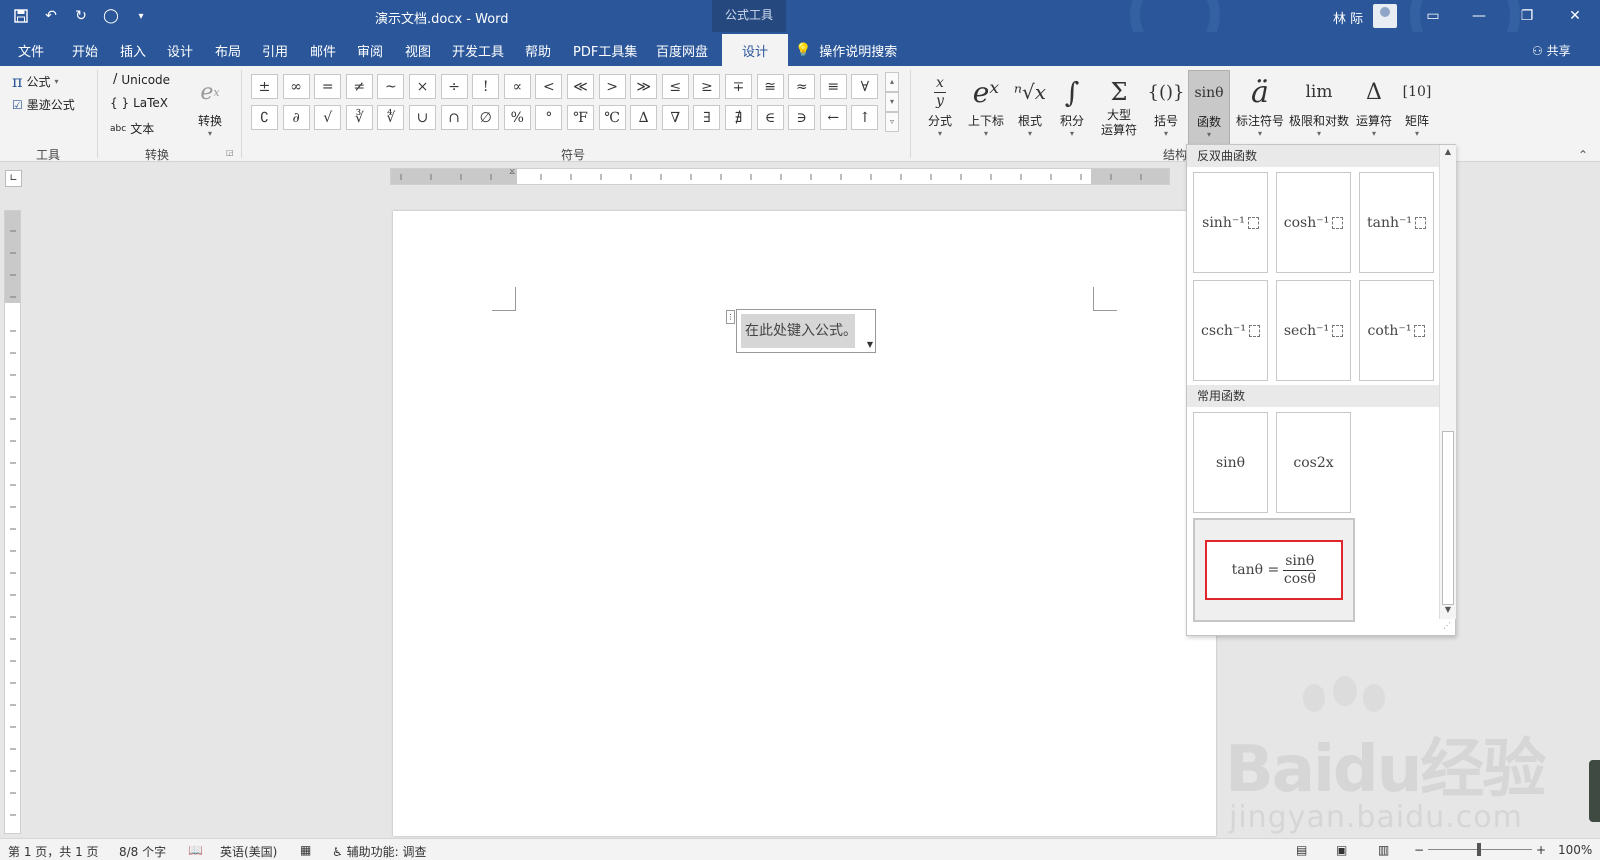 Image resolution: width=1600 pixels, height=860 pixels. I want to click on gallery-scrollbar: ▲ ▼, so click(1447, 382).